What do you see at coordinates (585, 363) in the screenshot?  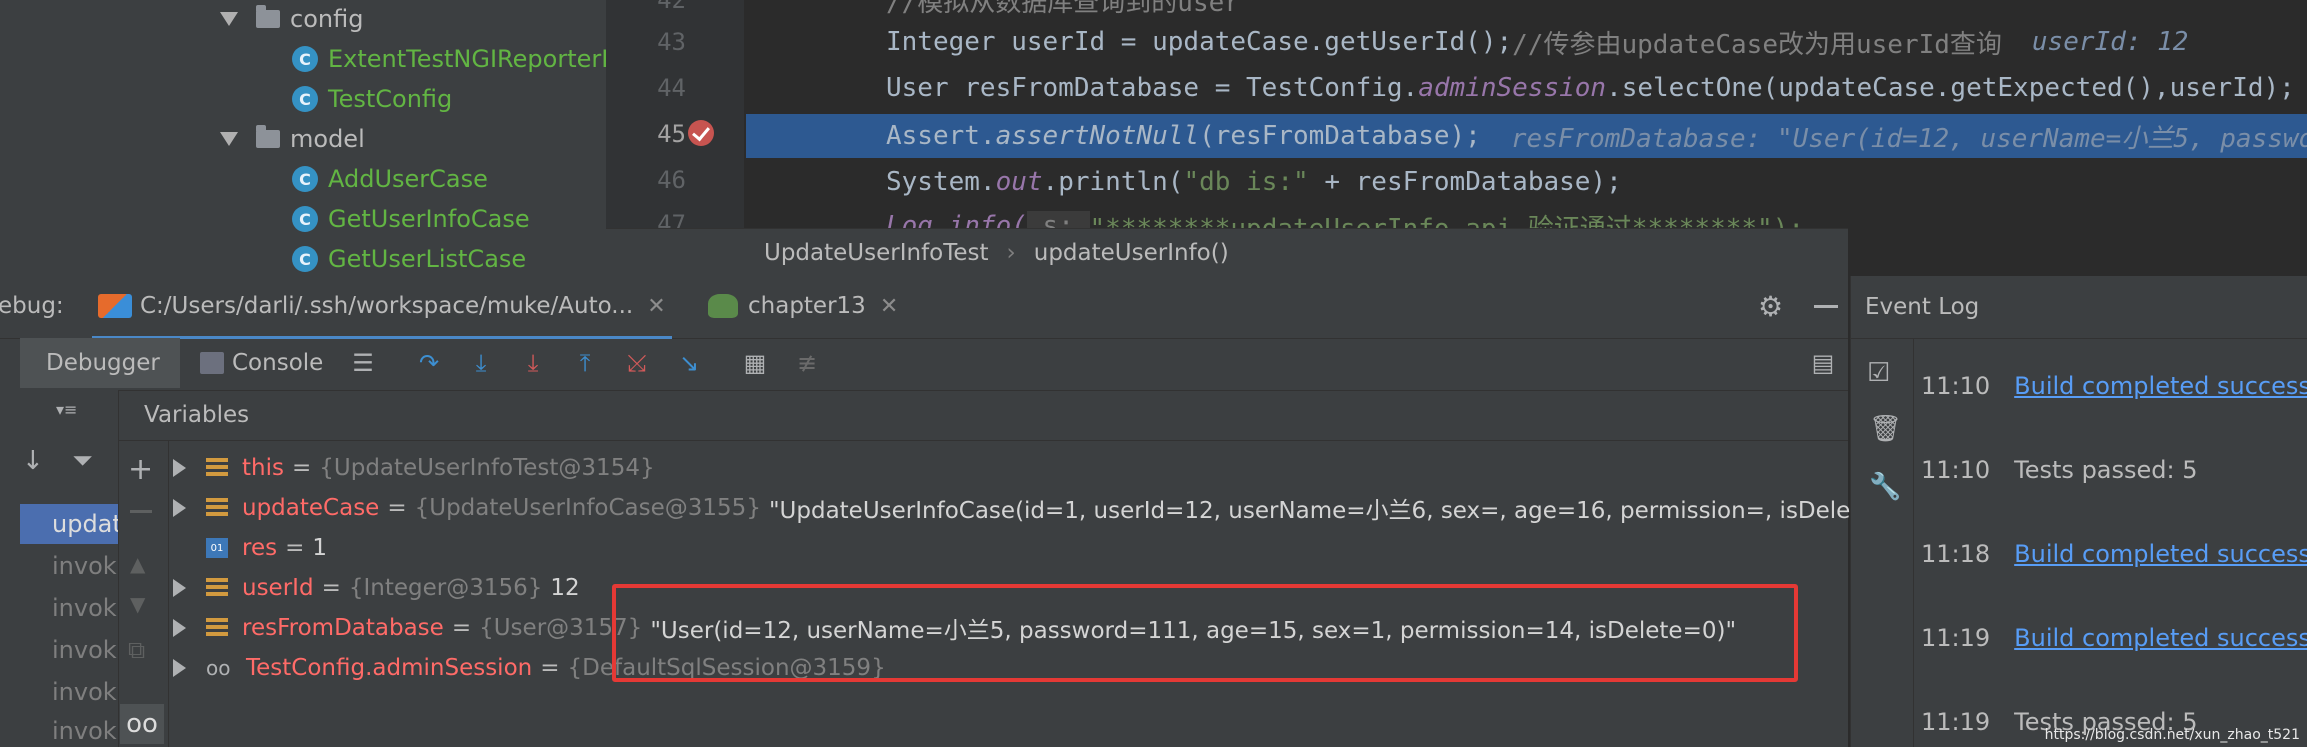 I see `step-out-icon: ⤒` at bounding box center [585, 363].